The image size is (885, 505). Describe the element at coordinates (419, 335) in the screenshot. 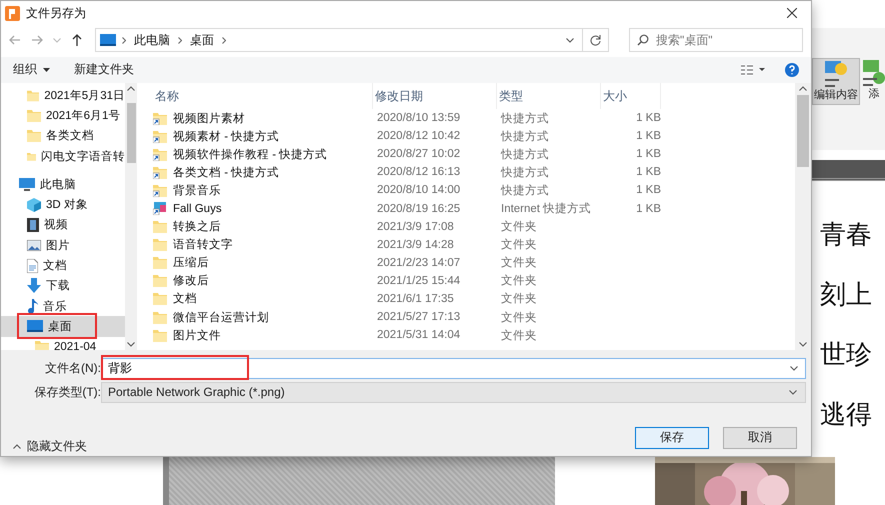

I see `modified-date: 2021/5/31 14:04` at that location.